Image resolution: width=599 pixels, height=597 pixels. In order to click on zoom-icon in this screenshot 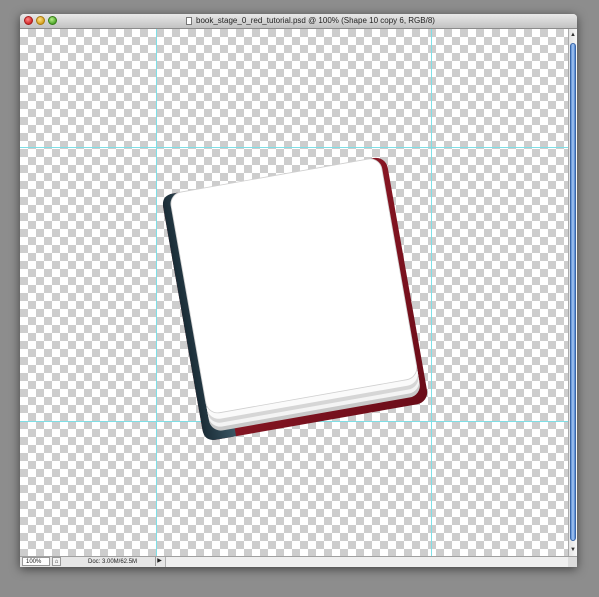, I will do `click(52, 20)`.